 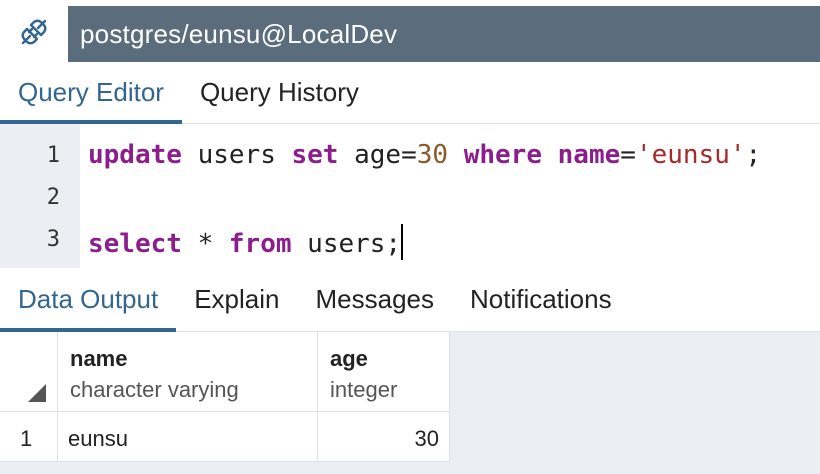 What do you see at coordinates (98, 438) in the screenshot?
I see `cell-value: eunsu` at bounding box center [98, 438].